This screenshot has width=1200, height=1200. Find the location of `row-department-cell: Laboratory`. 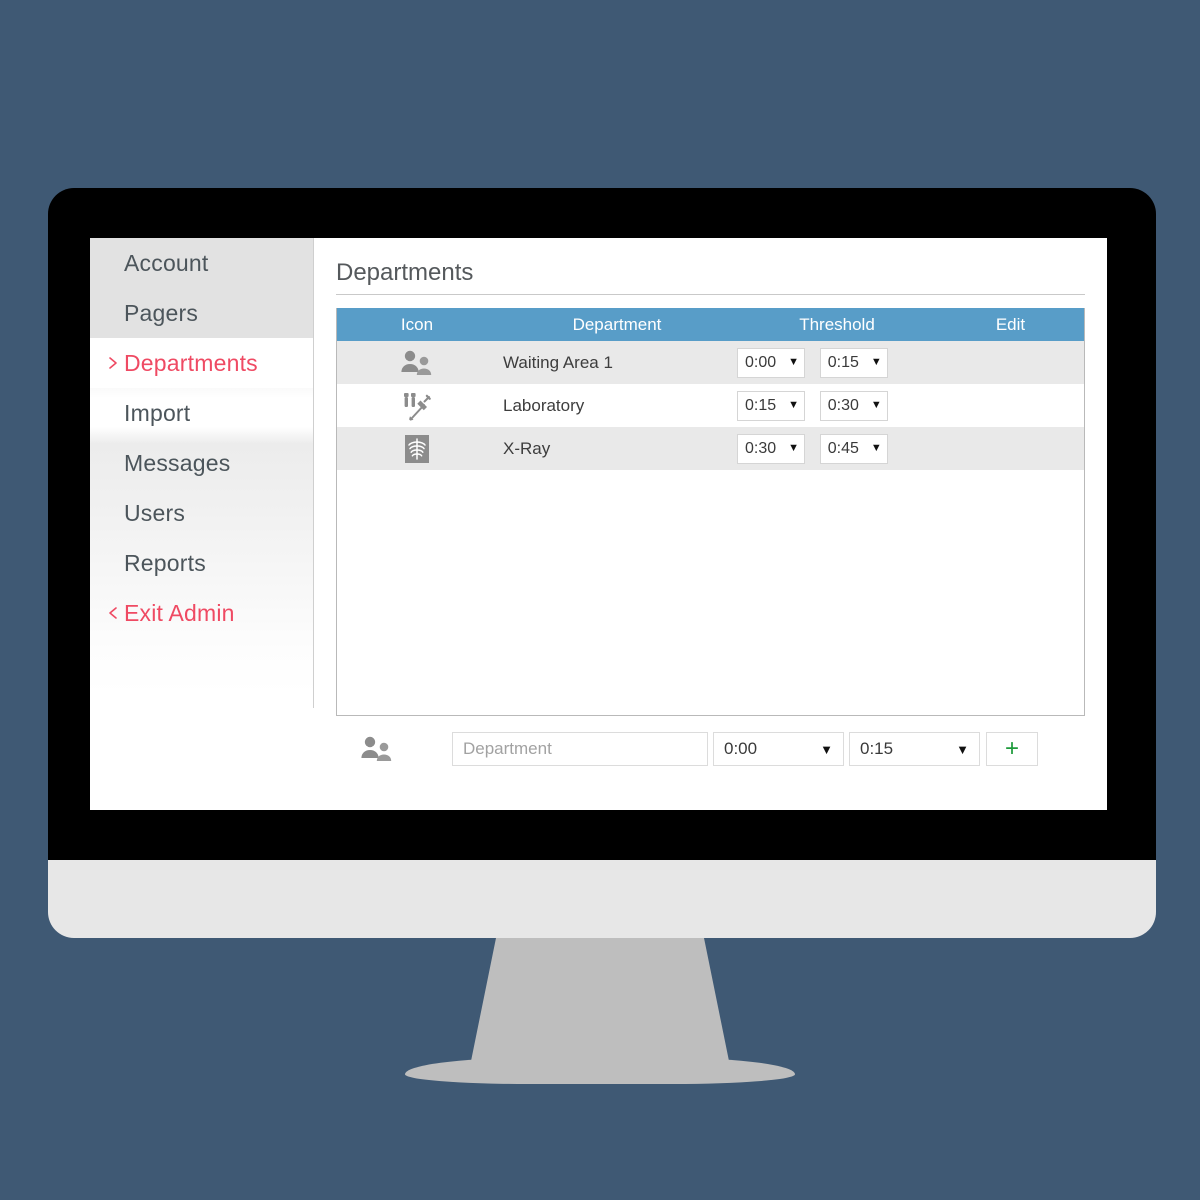

row-department-cell: Laboratory is located at coordinates (617, 406).